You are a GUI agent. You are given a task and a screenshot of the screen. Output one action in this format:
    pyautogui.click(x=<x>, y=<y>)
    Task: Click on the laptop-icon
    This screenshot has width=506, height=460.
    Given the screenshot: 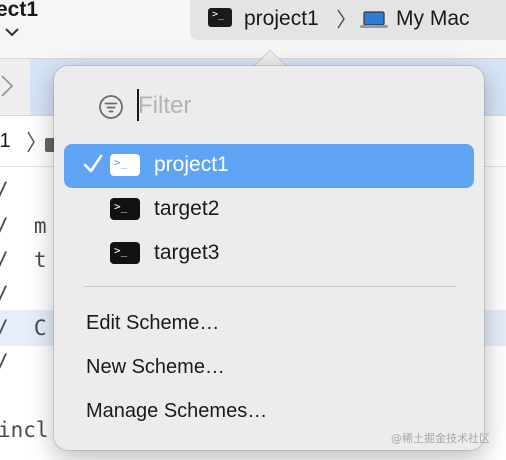 What is the action you would take?
    pyautogui.click(x=374, y=19)
    